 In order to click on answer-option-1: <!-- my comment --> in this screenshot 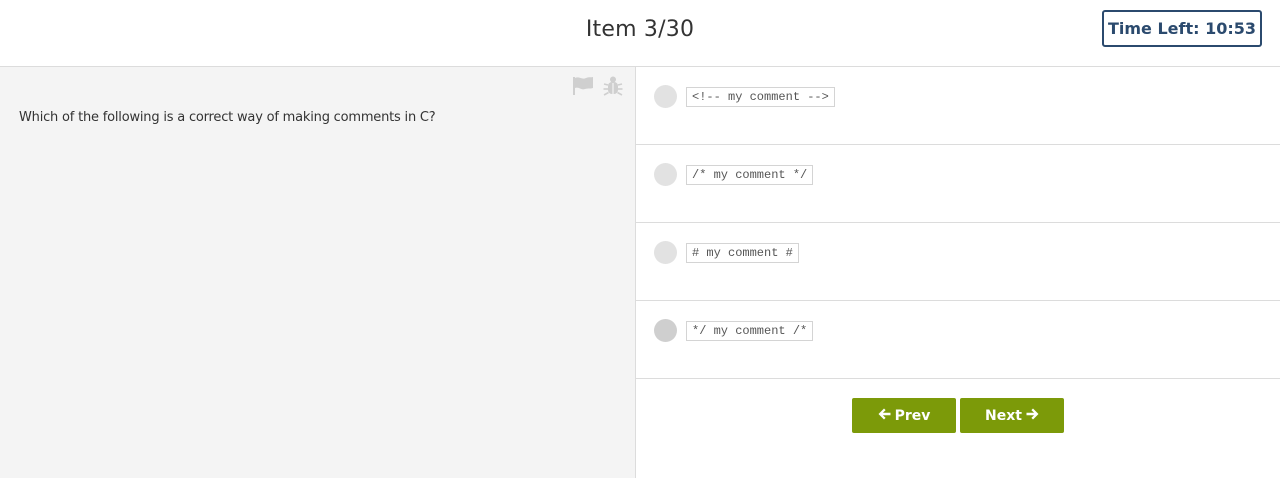, I will do `click(958, 106)`.